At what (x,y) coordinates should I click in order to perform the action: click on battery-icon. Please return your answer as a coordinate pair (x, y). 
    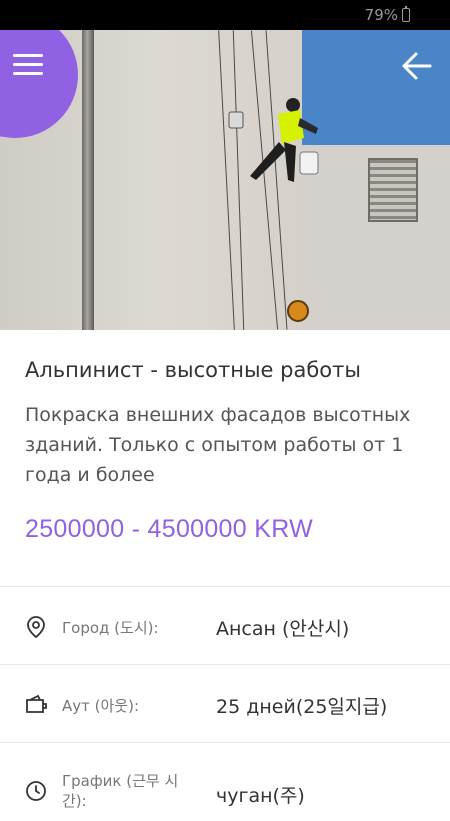
    Looking at the image, I should click on (406, 14).